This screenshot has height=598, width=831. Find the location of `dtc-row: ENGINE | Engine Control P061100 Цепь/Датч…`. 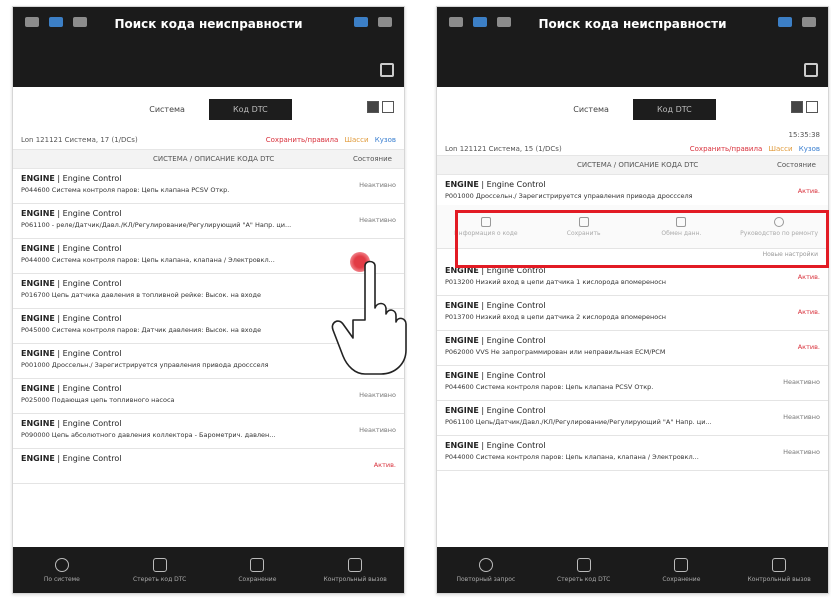

dtc-row: ENGINE | Engine Control P061100 Цепь/Датч… is located at coordinates (632, 418).